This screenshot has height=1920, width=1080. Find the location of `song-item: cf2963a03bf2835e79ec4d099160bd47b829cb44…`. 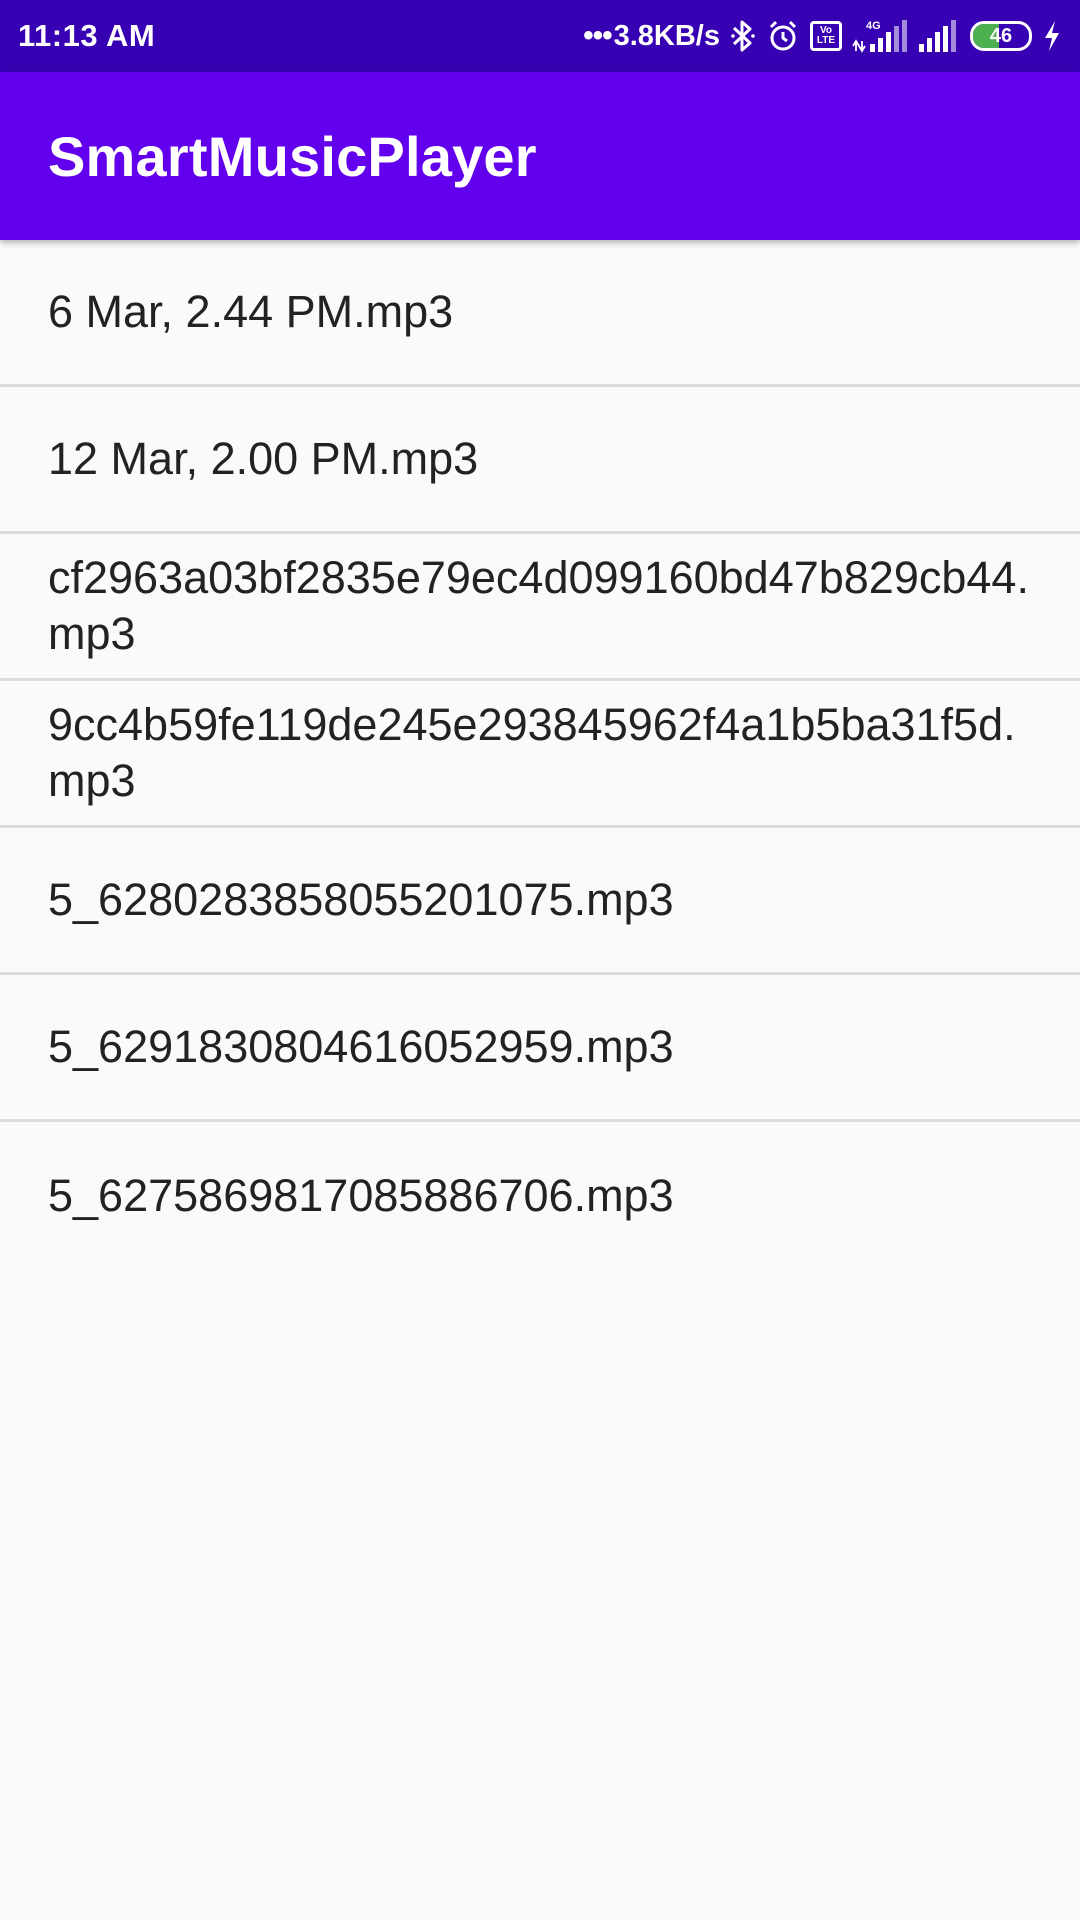

song-item: cf2963a03bf2835e79ec4d099160bd47b829cb44… is located at coordinates (540, 607).